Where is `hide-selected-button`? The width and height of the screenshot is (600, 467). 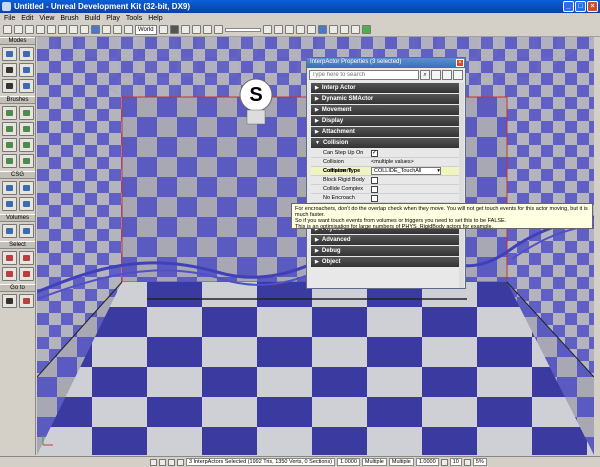
hide-selected-button is located at coordinates (26, 258).